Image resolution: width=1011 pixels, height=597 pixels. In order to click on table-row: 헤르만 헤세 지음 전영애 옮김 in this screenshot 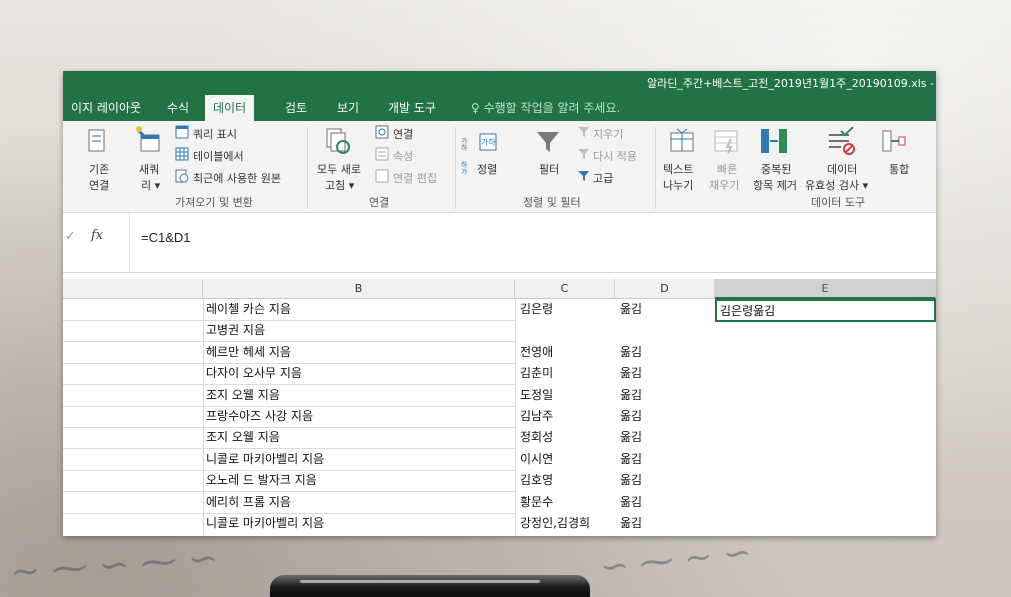, I will do `click(499, 352)`.